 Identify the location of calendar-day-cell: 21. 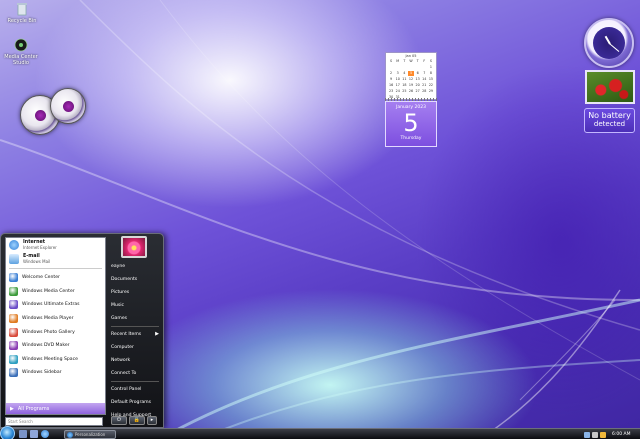
(424, 86).